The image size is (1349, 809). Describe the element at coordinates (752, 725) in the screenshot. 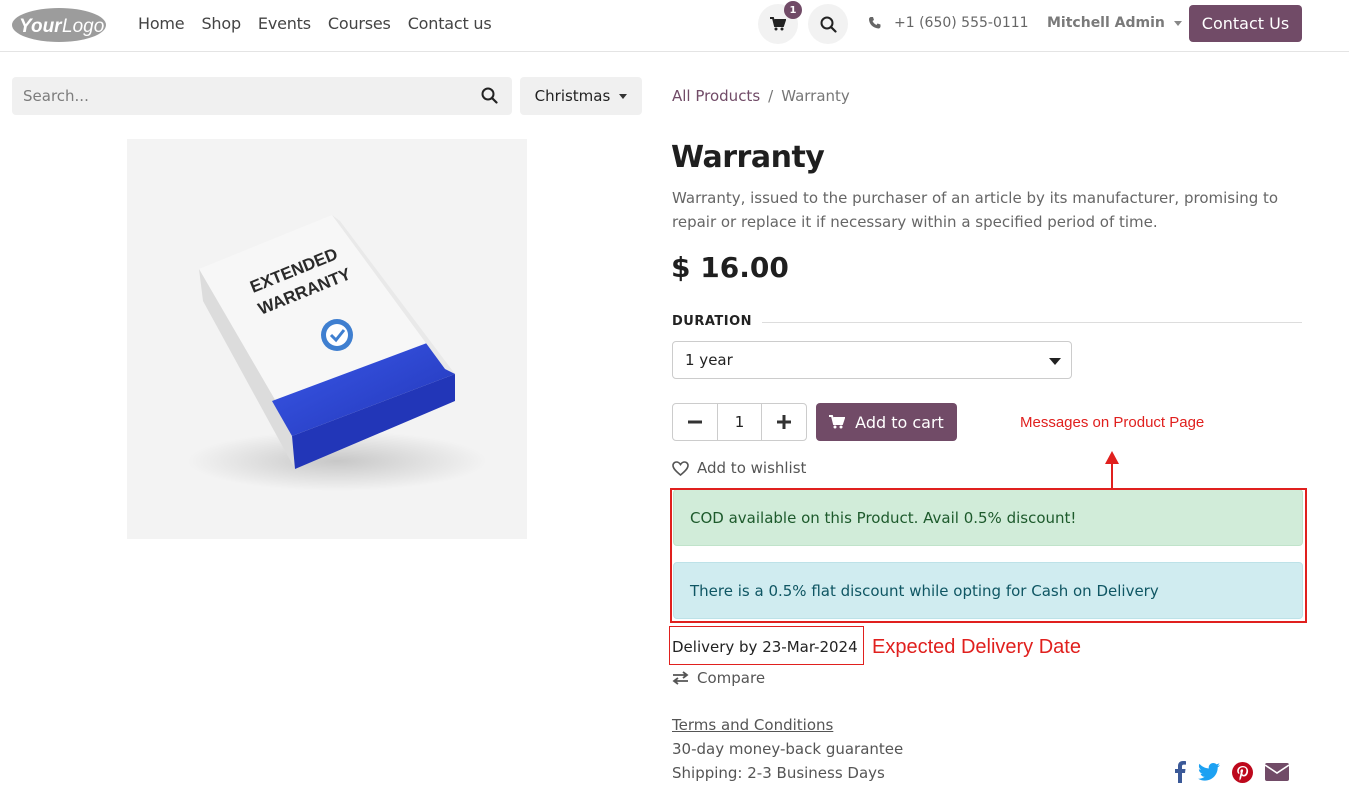

I see `terms-link: Terms and Conditions` at that location.